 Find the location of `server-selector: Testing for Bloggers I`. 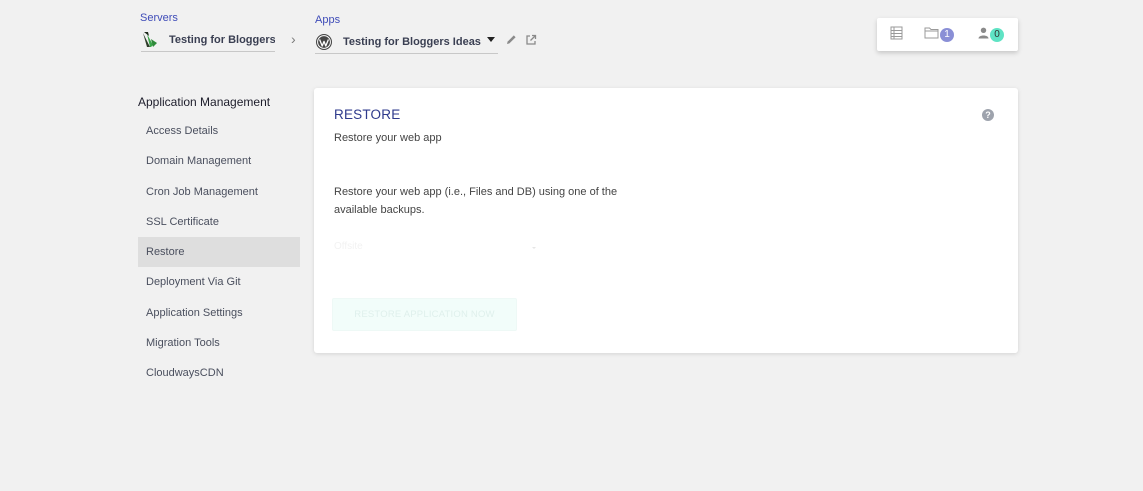

server-selector: Testing for Bloggers I is located at coordinates (208, 40).